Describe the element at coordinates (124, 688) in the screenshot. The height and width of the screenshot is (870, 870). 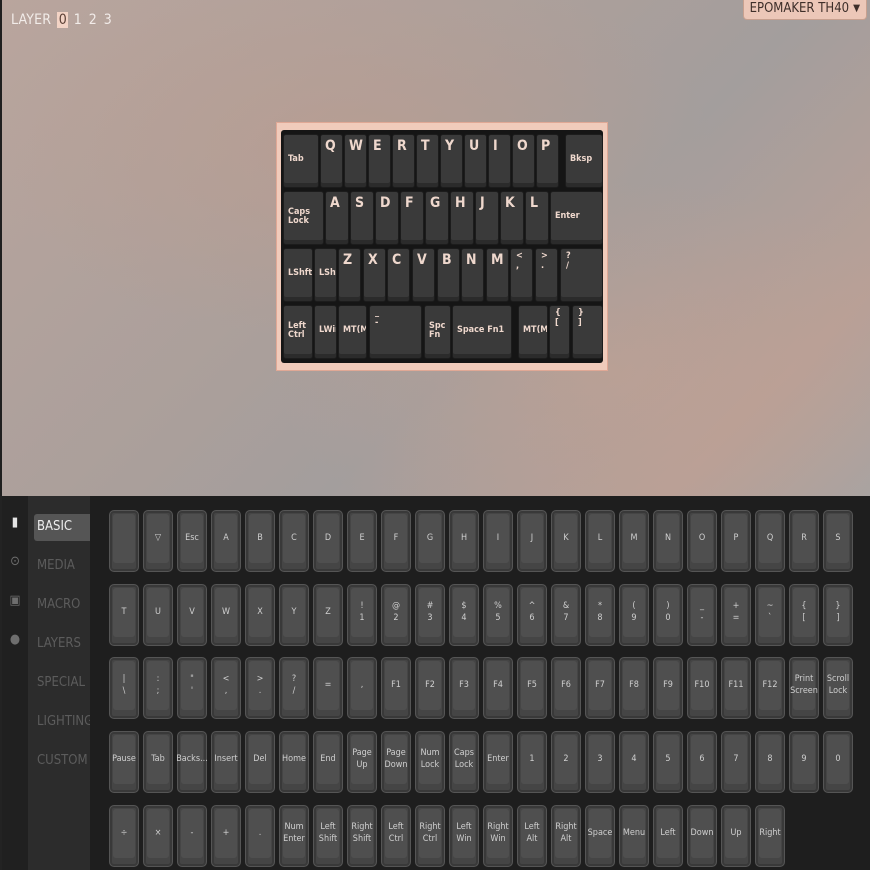
I see `keycode-blank: | \` at that location.